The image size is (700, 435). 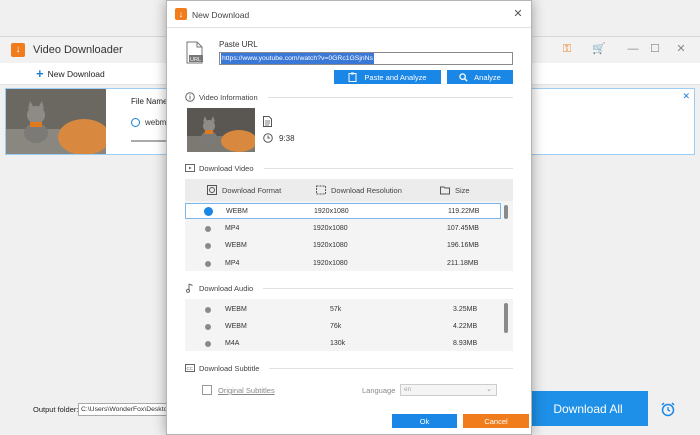 What do you see at coordinates (352, 77) in the screenshot?
I see `clipboard-icon` at bounding box center [352, 77].